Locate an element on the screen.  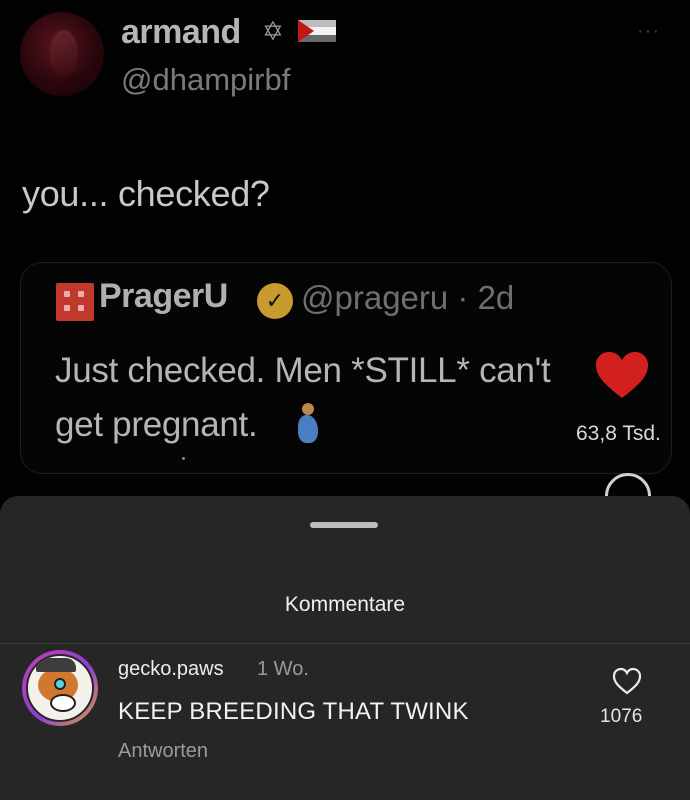
like-heart-icon is located at coordinates (627, 681).